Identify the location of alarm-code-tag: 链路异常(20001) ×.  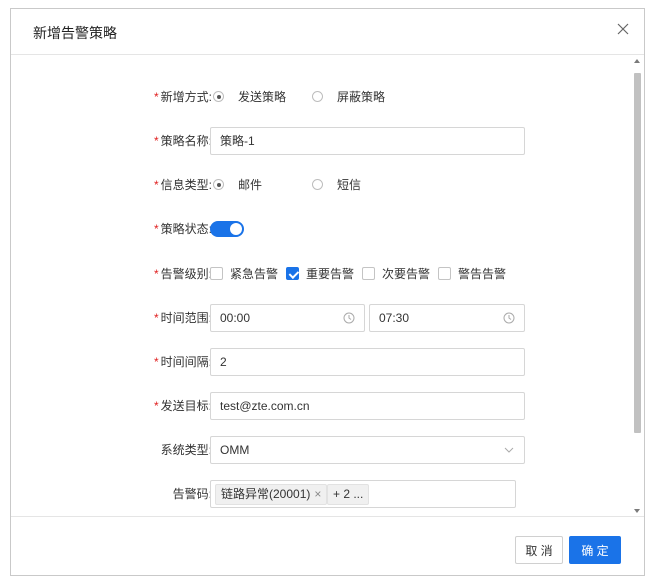
(271, 494).